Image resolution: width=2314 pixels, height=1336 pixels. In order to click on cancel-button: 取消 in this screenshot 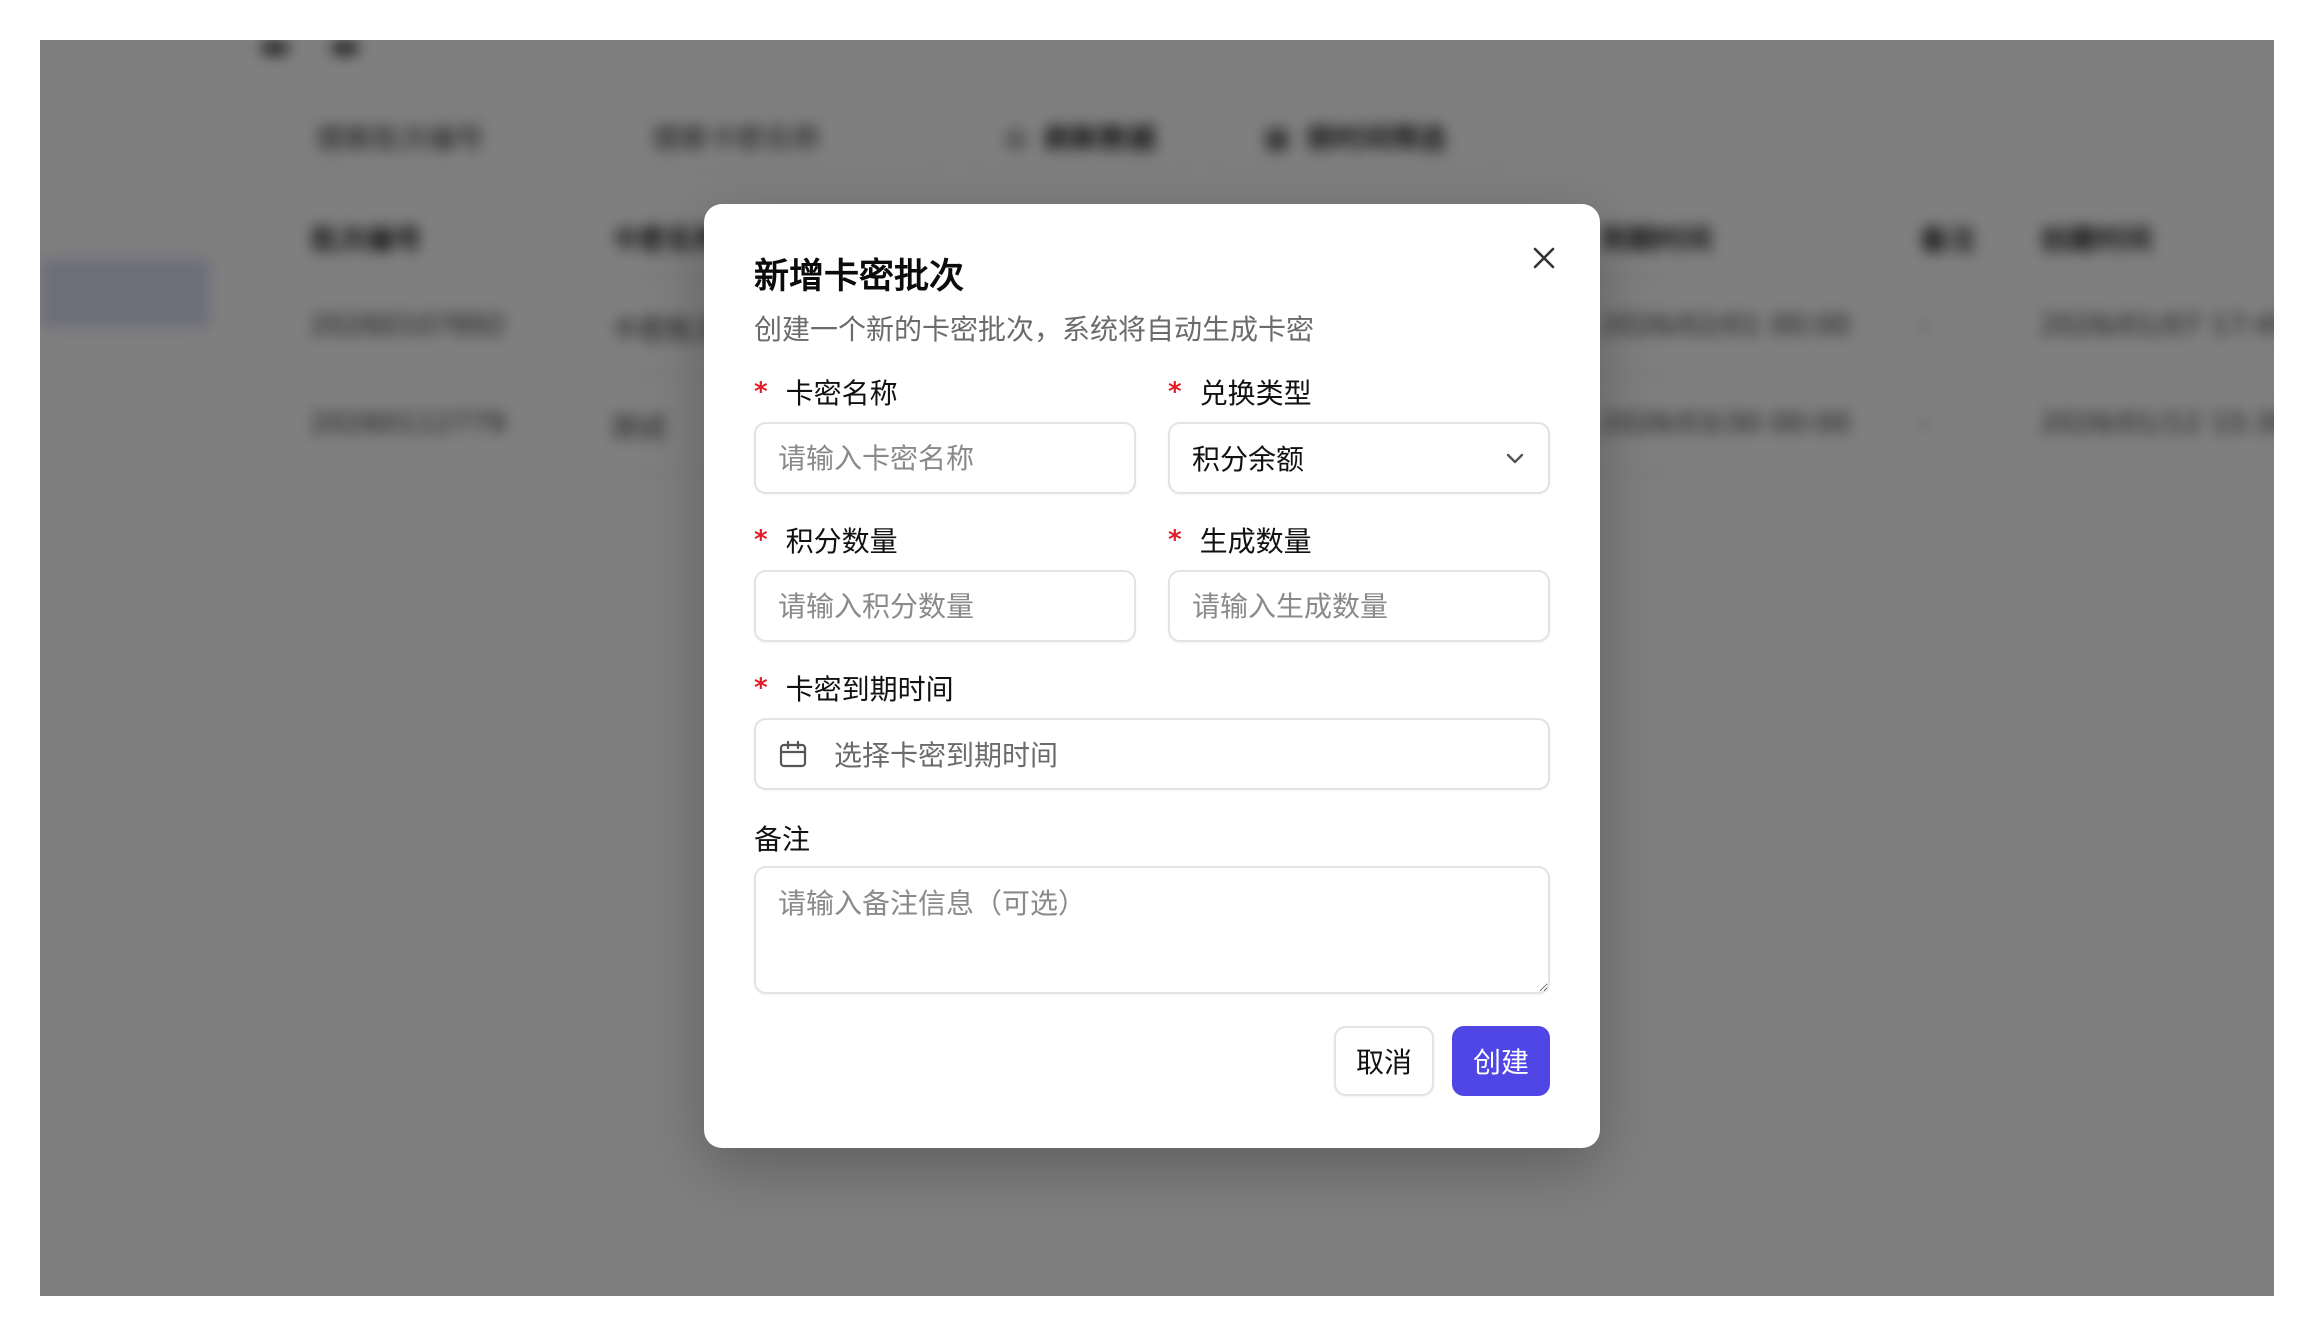, I will do `click(1384, 1061)`.